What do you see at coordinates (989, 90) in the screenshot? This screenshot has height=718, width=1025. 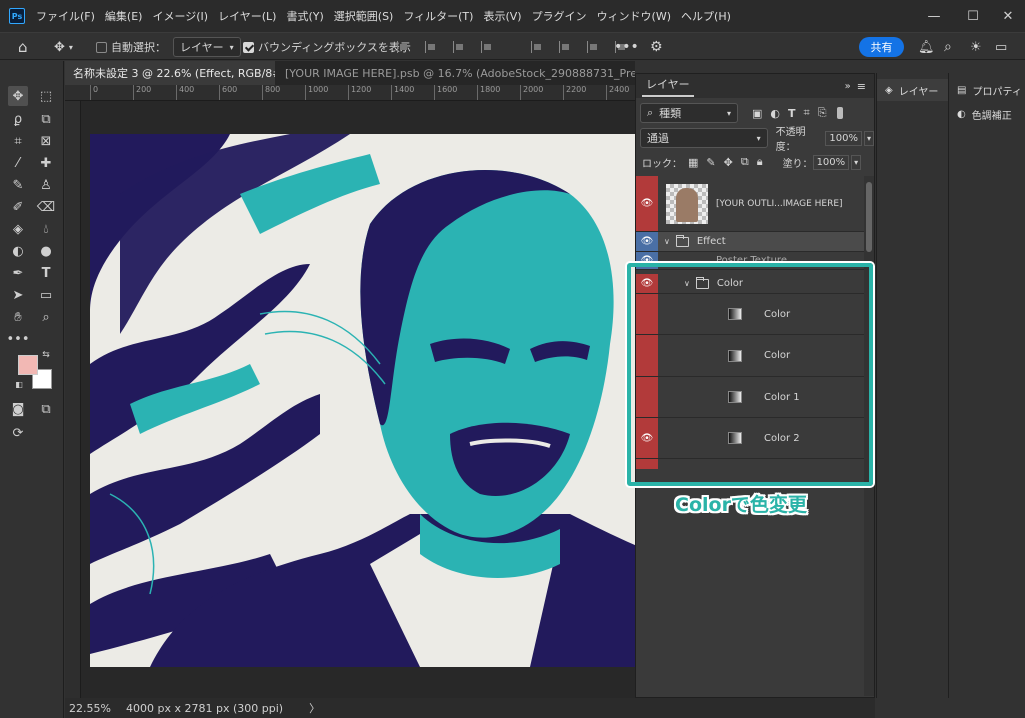 I see `properties-dock-item: ▤ プロパティ` at bounding box center [989, 90].